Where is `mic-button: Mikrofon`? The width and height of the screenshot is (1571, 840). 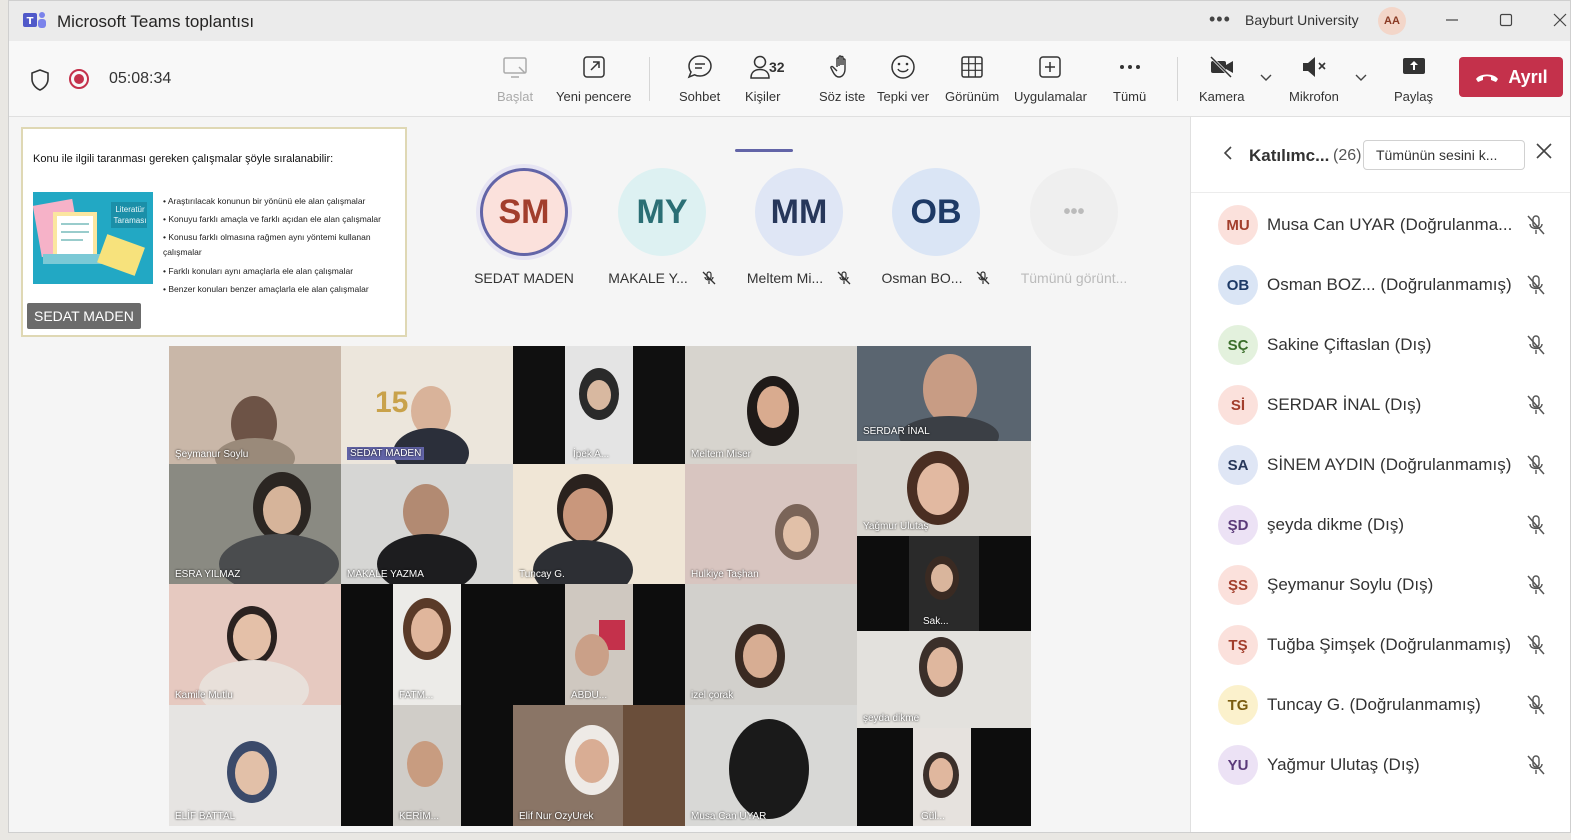
mic-button: Mikrofon is located at coordinates (1314, 81).